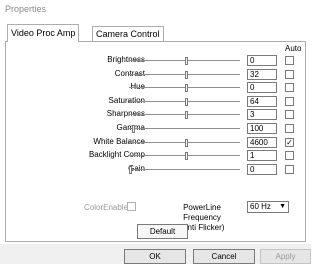 This screenshot has height=264, width=320. Describe the element at coordinates (289, 60) in the screenshot. I see `brightness-auto-checkbox` at that location.